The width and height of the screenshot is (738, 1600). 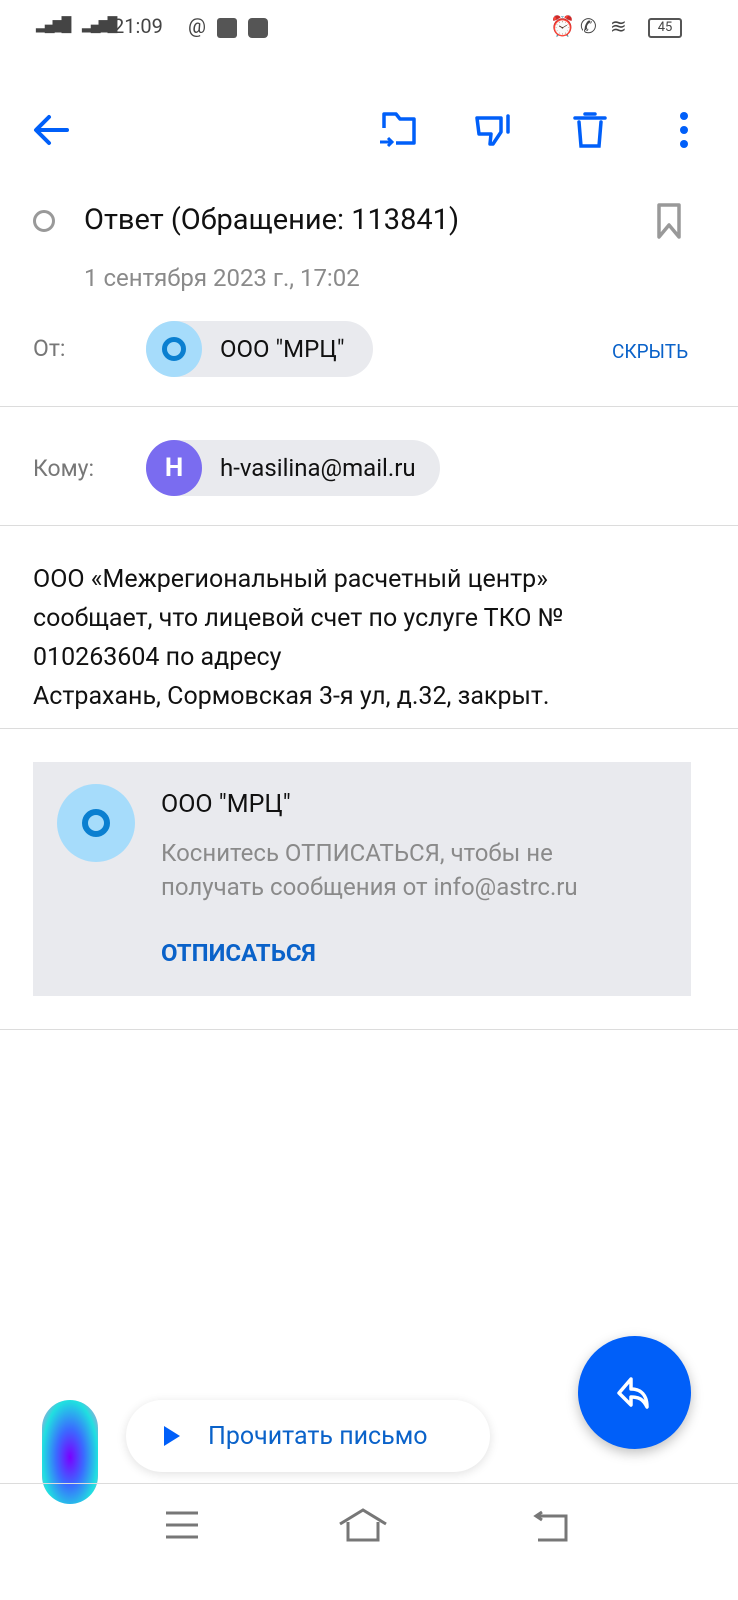 I want to click on menu-icon, so click(x=182, y=1525).